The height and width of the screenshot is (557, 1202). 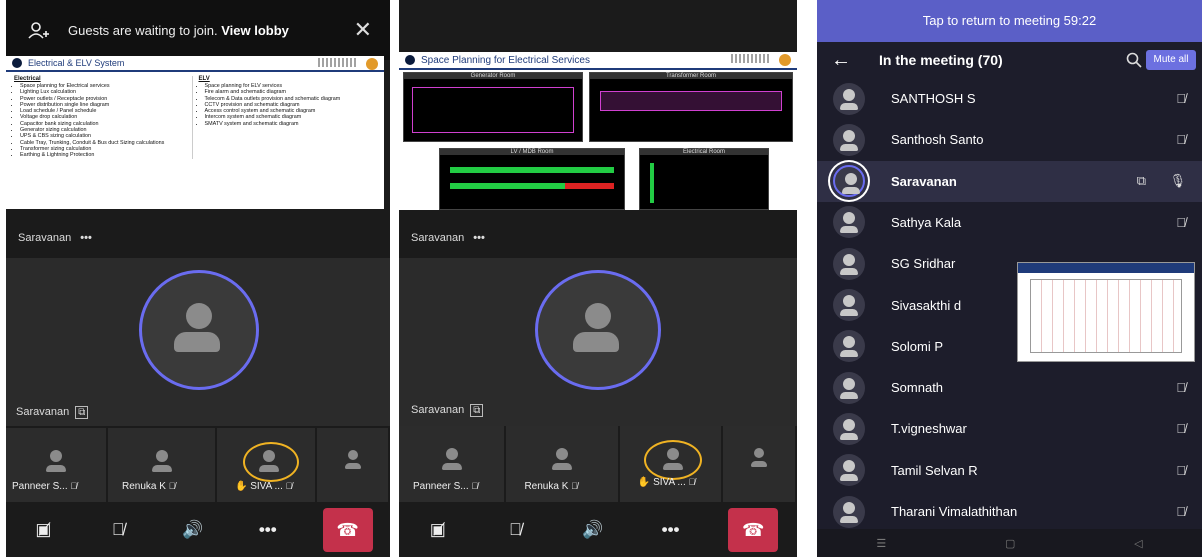 I want to click on diagram-label: Generator Room, so click(x=493, y=76).